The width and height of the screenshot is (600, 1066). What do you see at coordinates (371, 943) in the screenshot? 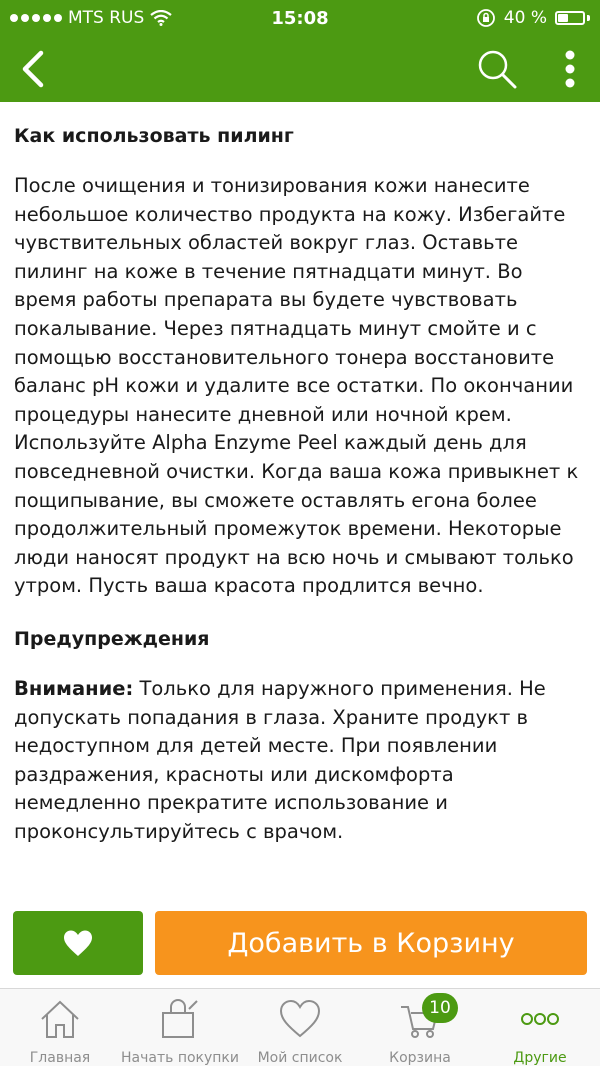
I see `add-to-cart-button: Добавить в Корзину` at bounding box center [371, 943].